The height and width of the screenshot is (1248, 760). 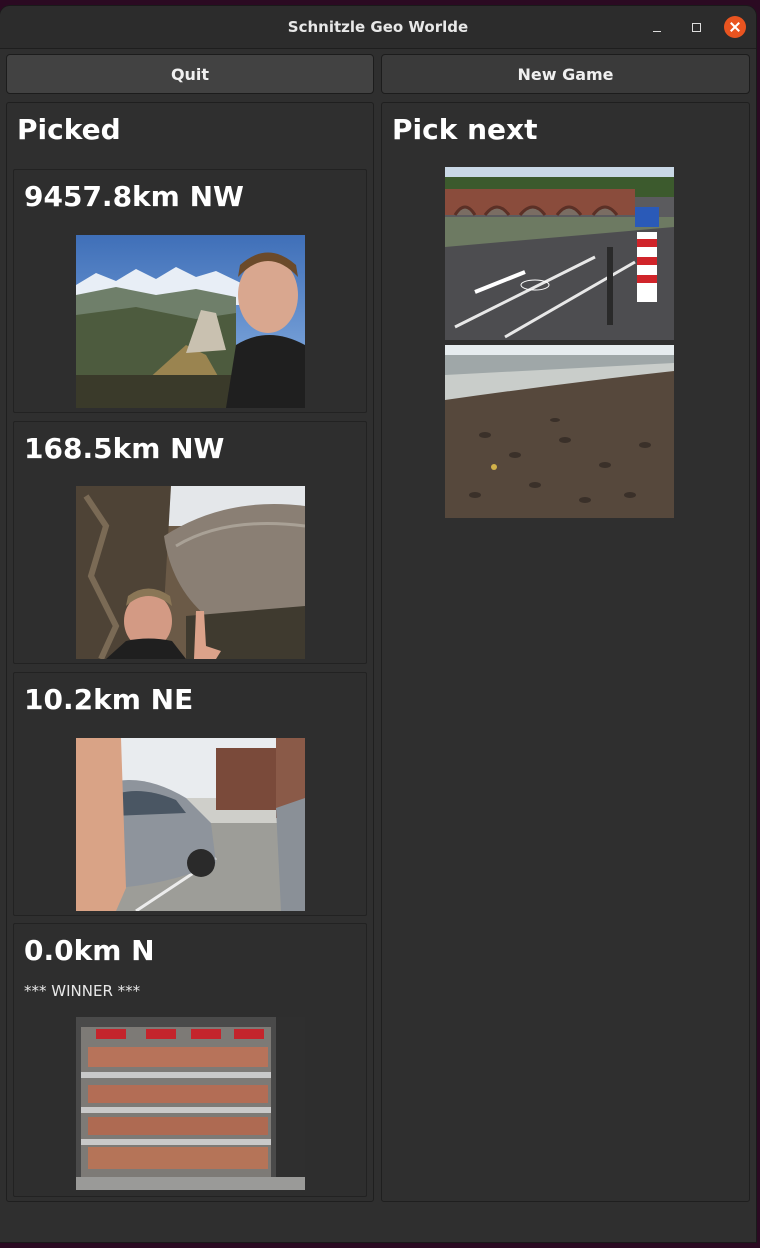 I want to click on new-game-button: New Game, so click(x=565, y=74).